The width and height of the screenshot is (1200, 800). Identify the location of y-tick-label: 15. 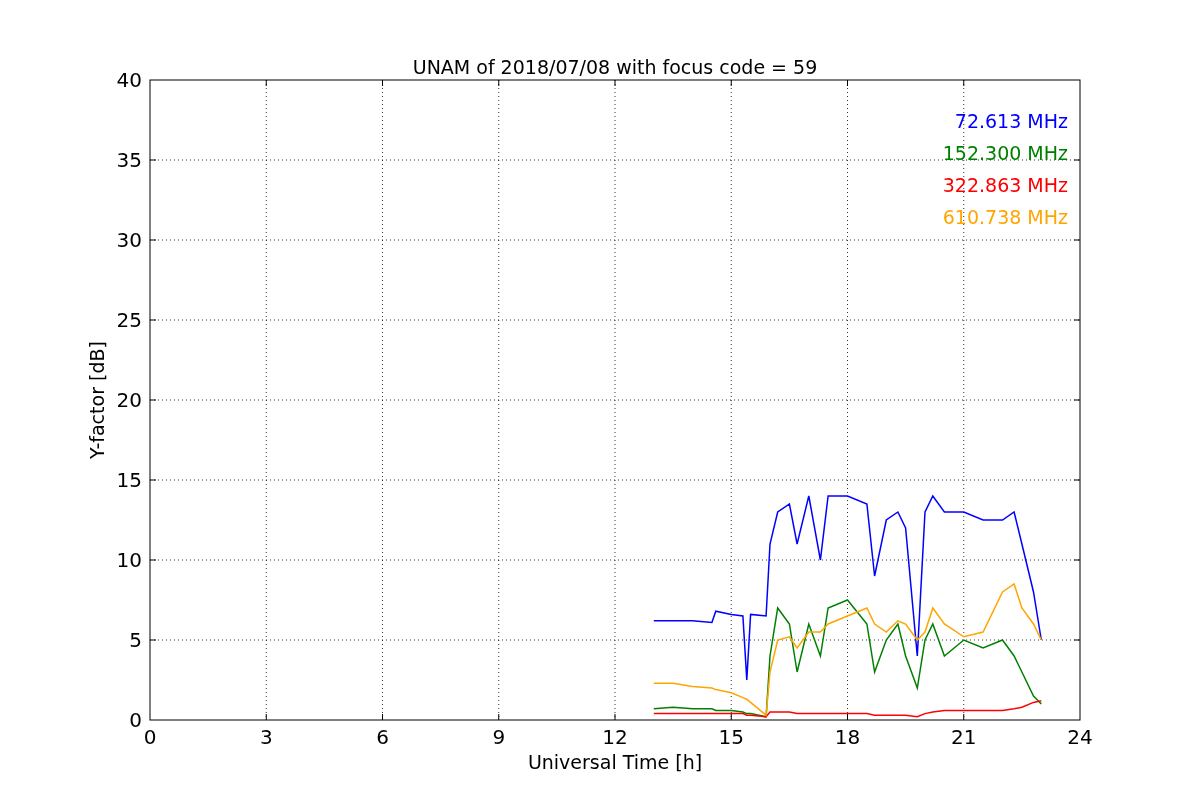
(129, 480).